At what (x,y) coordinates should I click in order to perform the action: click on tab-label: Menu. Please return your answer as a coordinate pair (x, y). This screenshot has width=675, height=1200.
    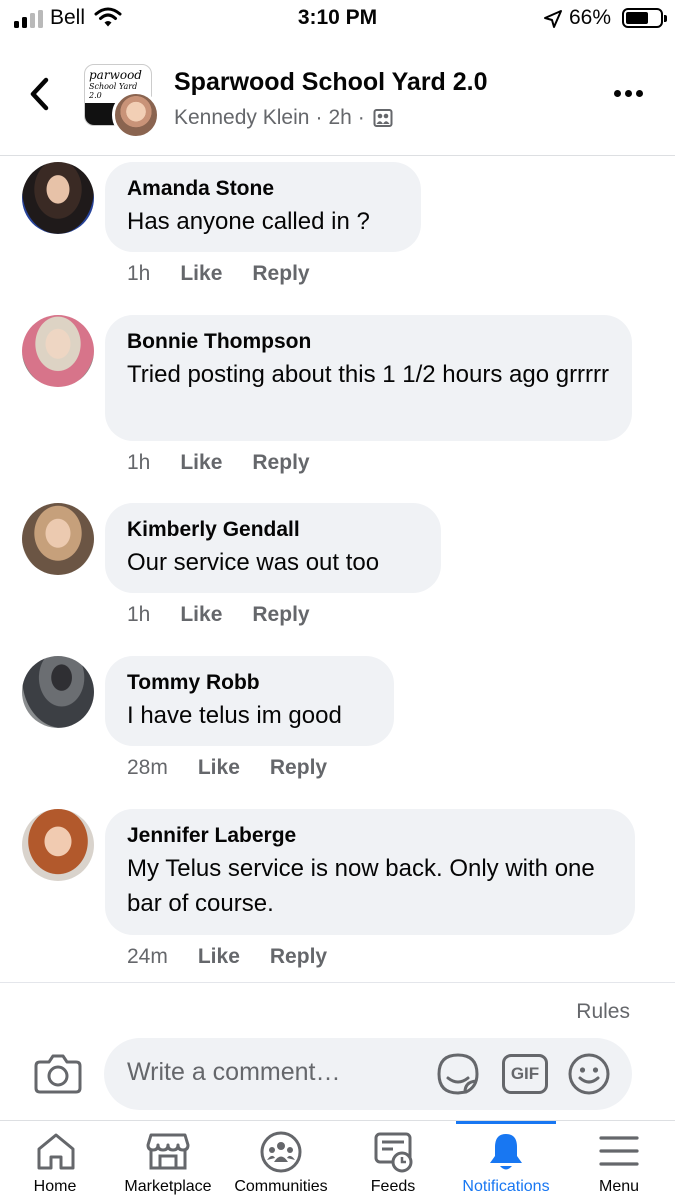
    Looking at the image, I should click on (619, 1186).